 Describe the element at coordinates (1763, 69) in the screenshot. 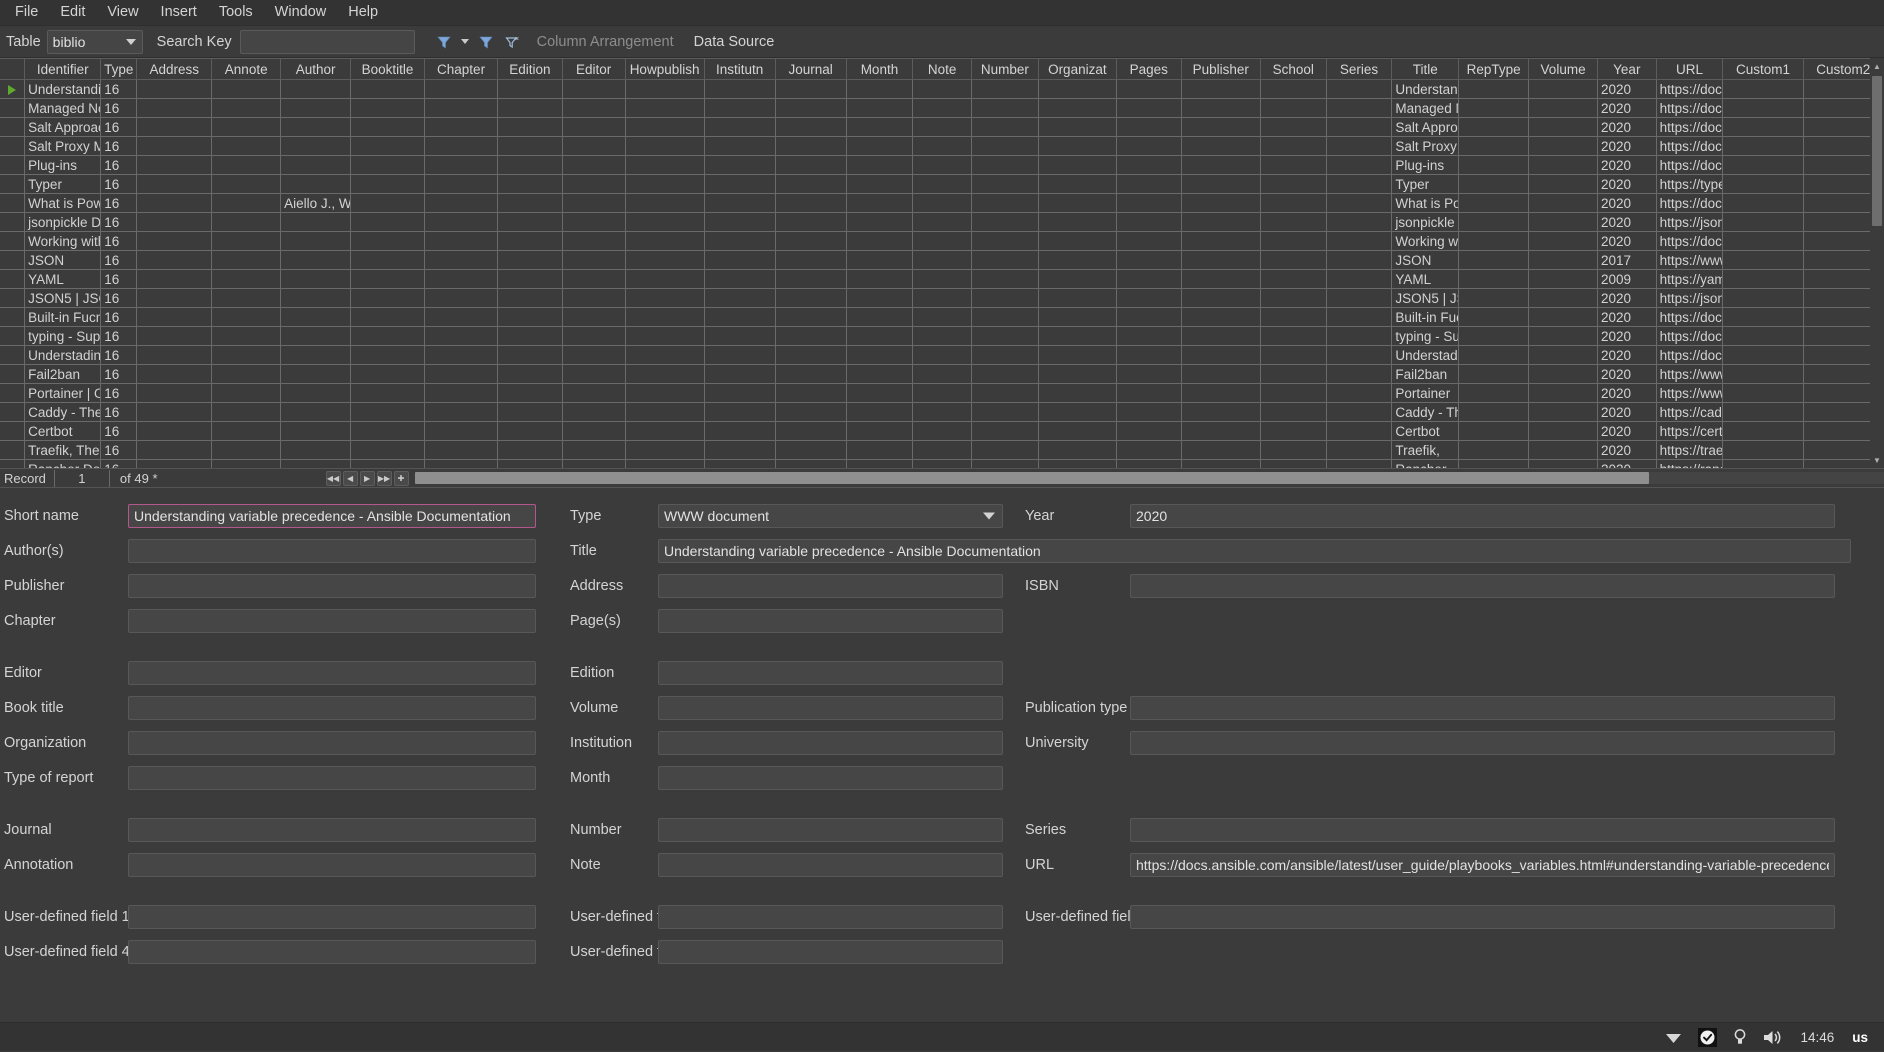

I see `column-header-custom1: Custom1` at that location.